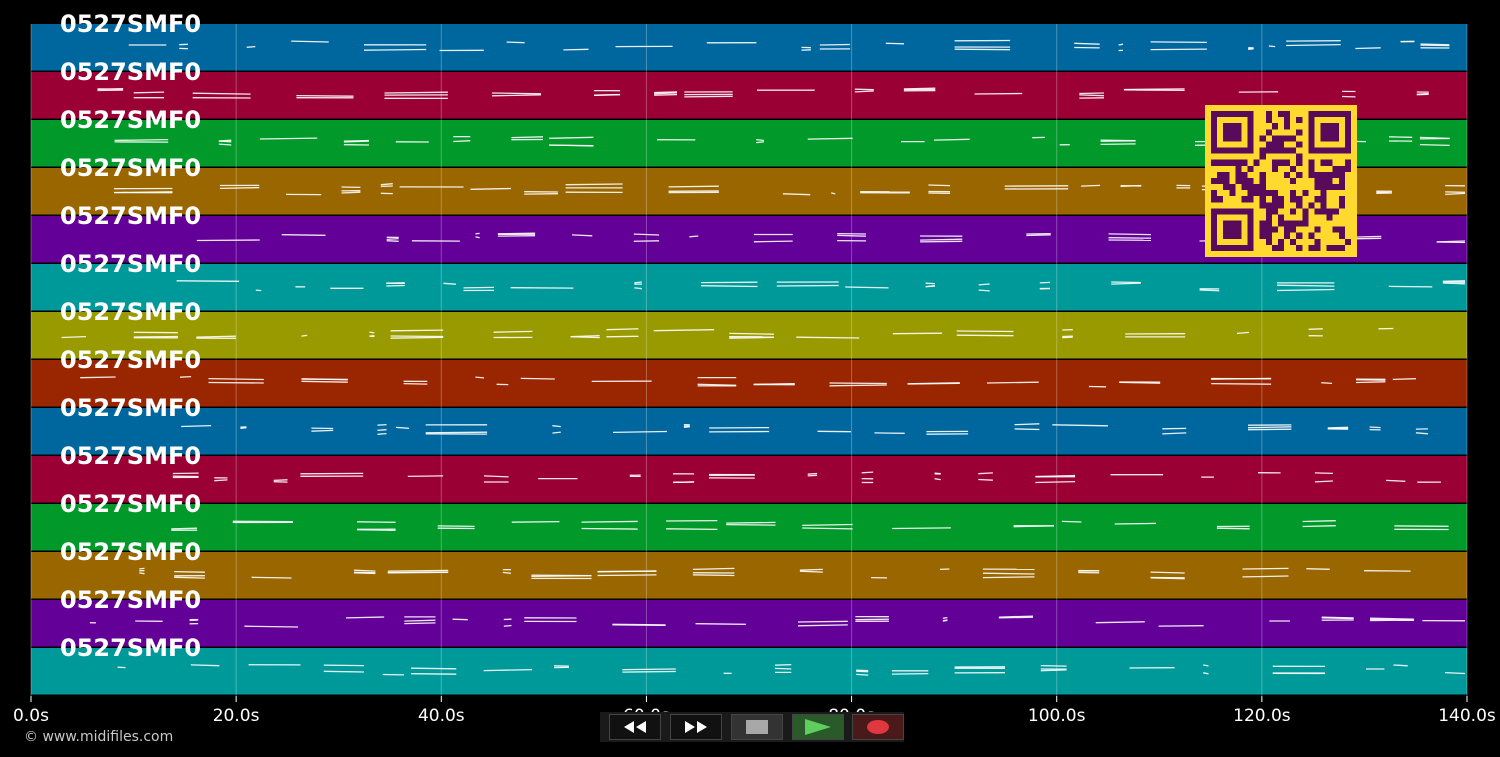 Image resolution: width=1500 pixels, height=757 pixels. Describe the element at coordinates (878, 727) in the screenshot. I see `record-button` at that location.